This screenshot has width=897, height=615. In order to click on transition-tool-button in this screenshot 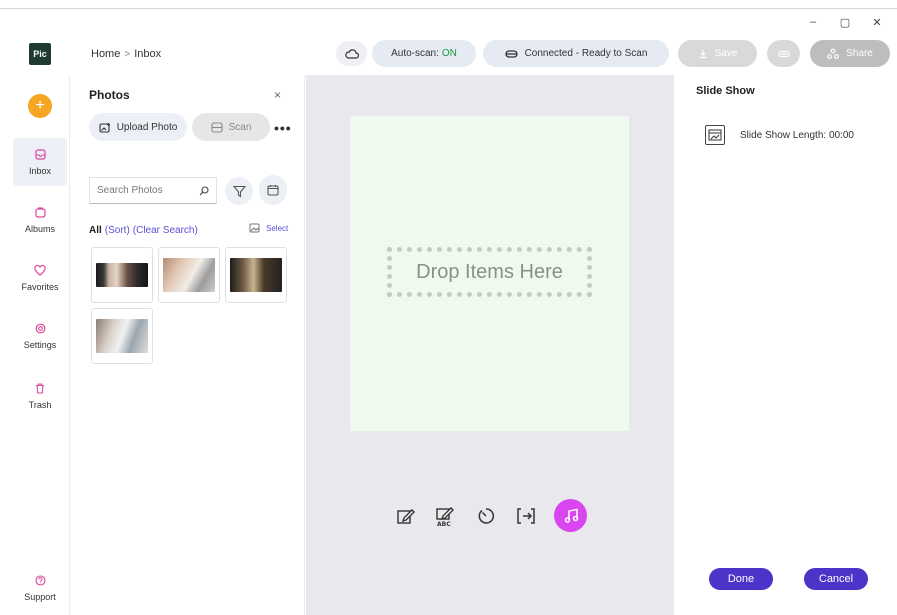, I will do `click(526, 516)`.